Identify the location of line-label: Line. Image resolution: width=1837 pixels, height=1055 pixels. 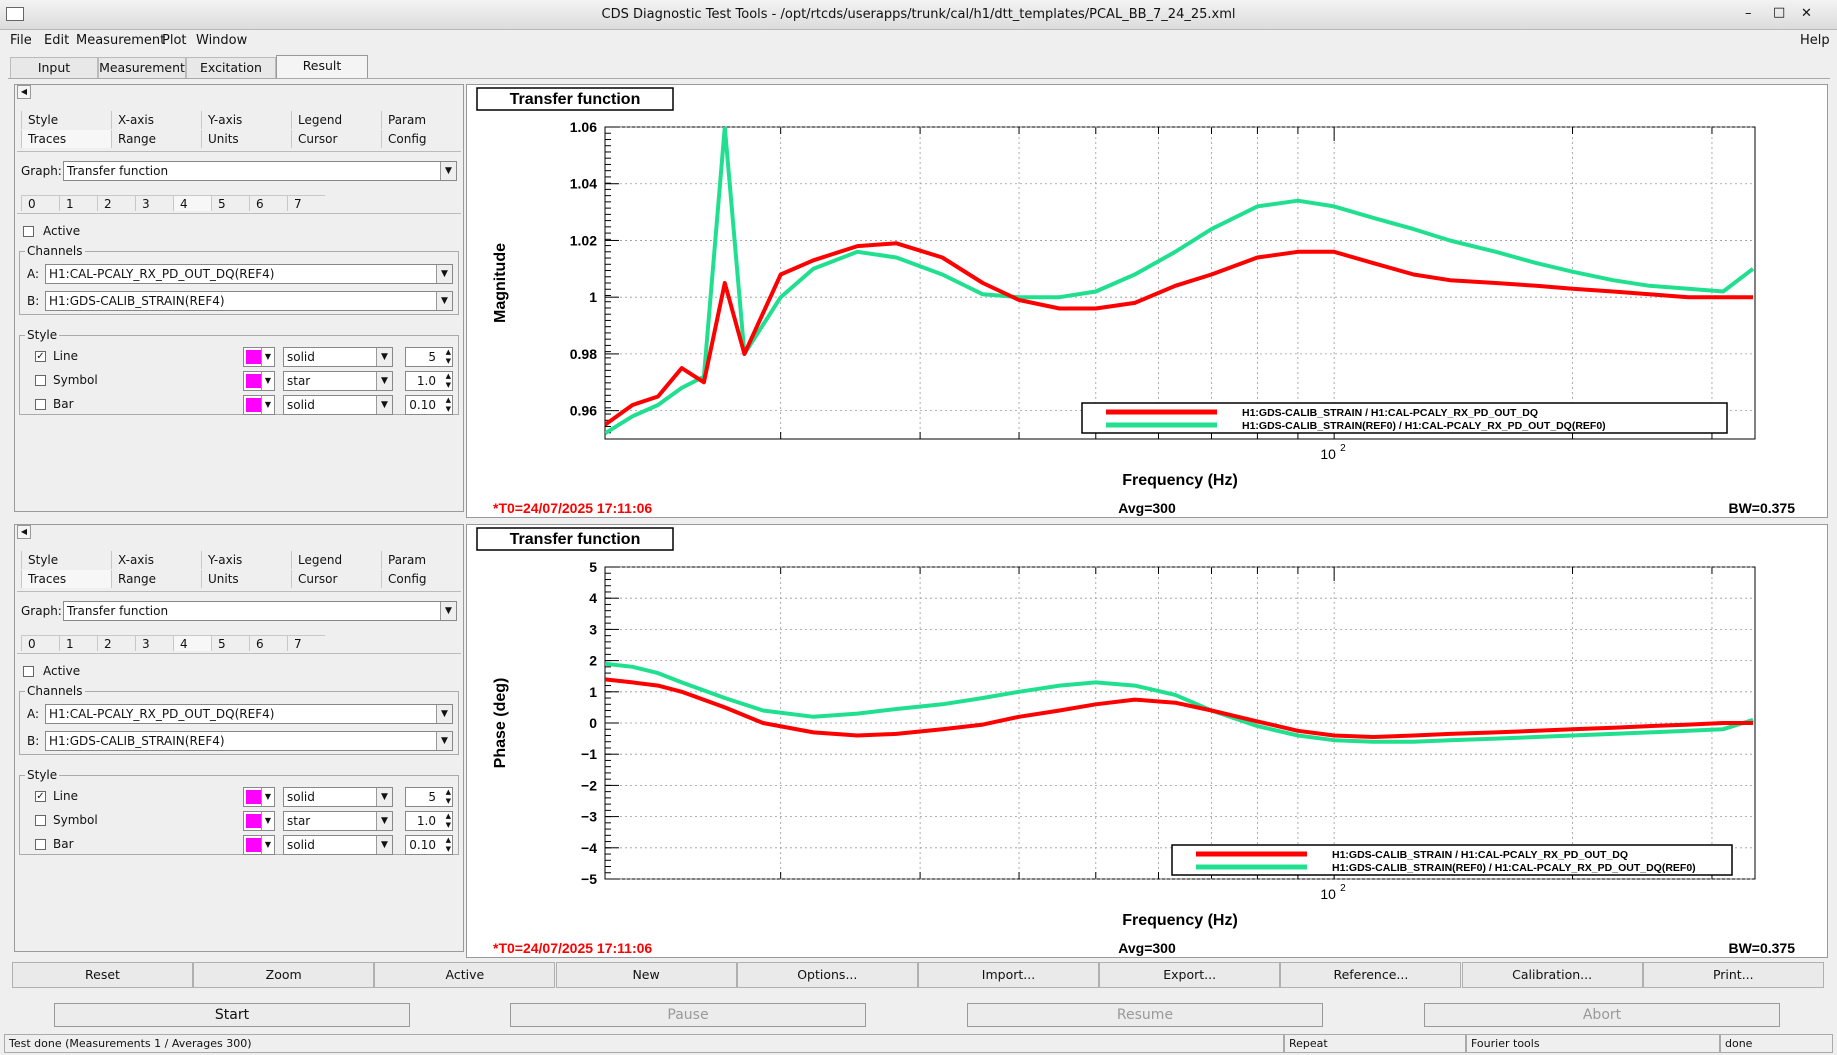
(66, 356).